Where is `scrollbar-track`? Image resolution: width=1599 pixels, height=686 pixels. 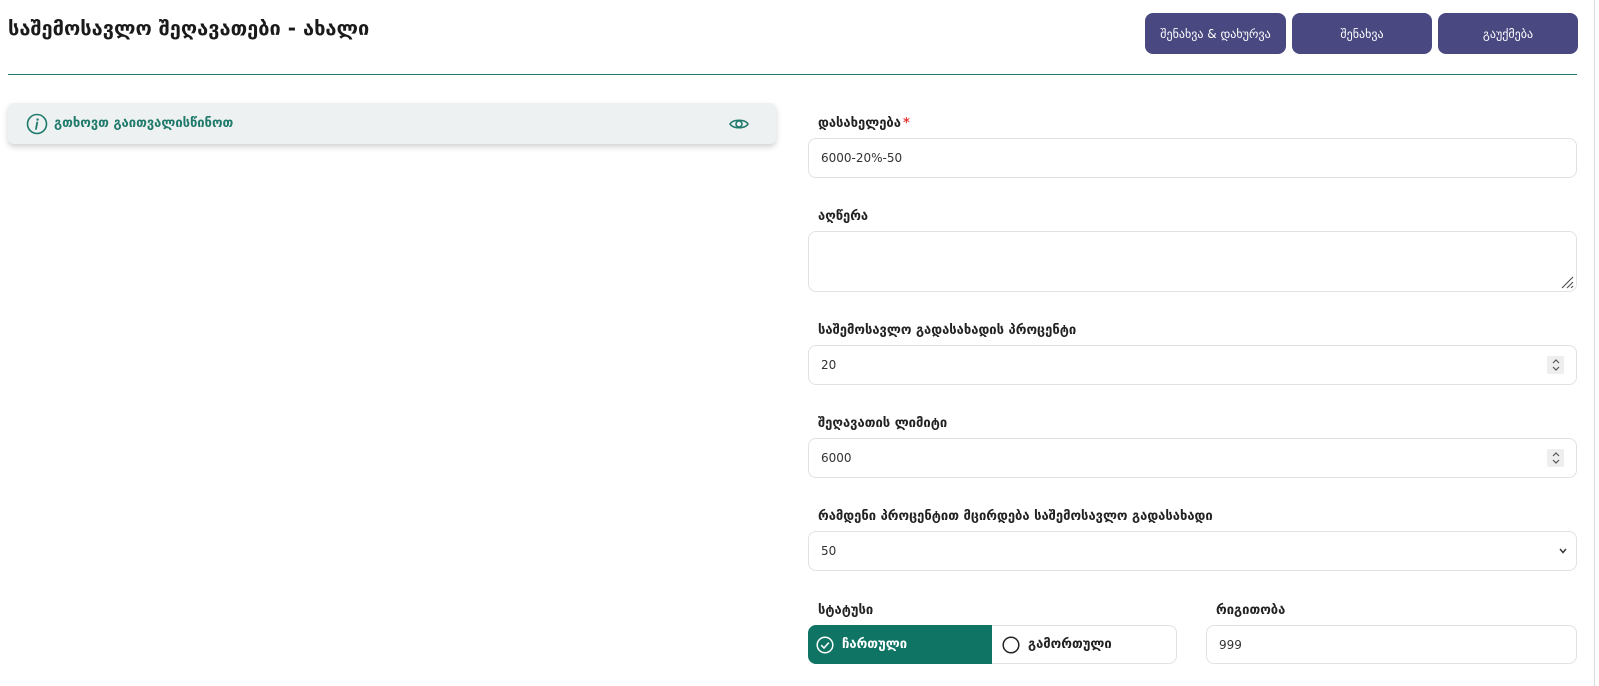
scrollbar-track is located at coordinates (1594, 343).